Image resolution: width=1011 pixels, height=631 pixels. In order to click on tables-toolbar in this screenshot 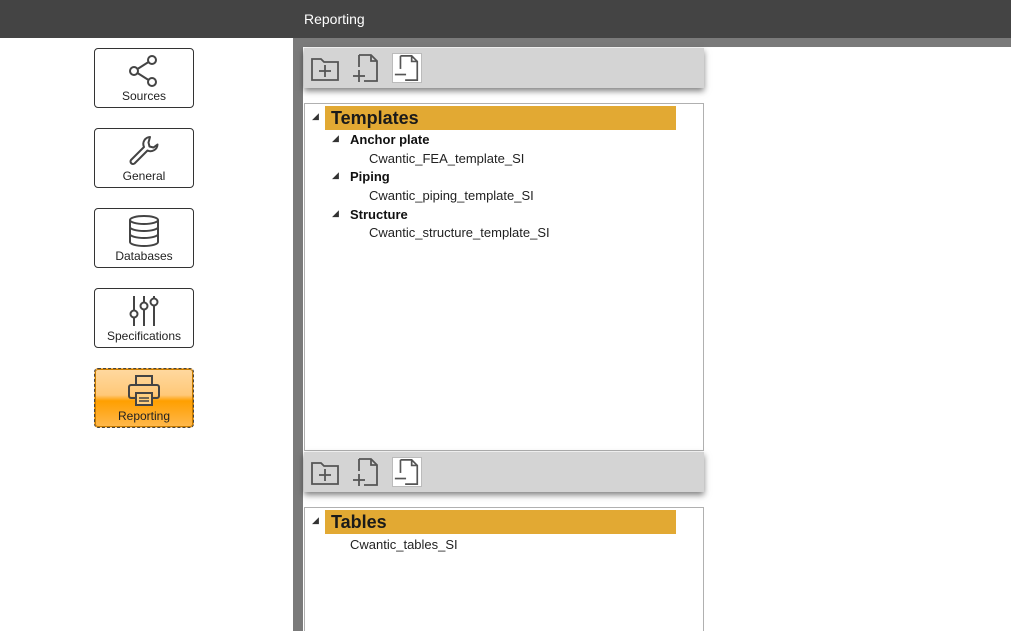, I will do `click(504, 472)`.